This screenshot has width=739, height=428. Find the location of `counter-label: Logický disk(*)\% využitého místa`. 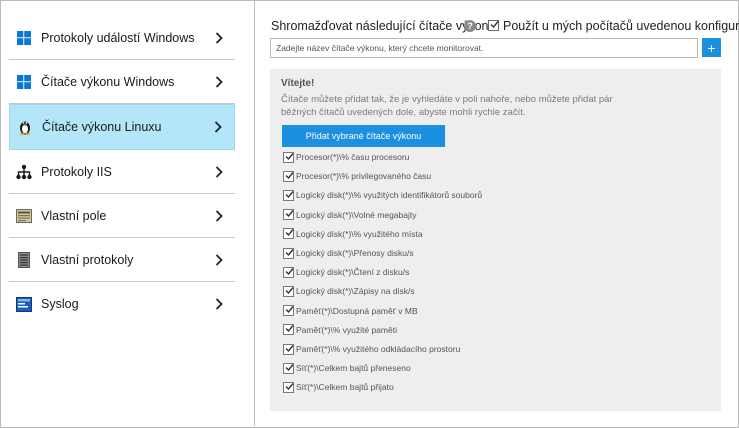

counter-label: Logický disk(*)\% využitého místa is located at coordinates (359, 233).